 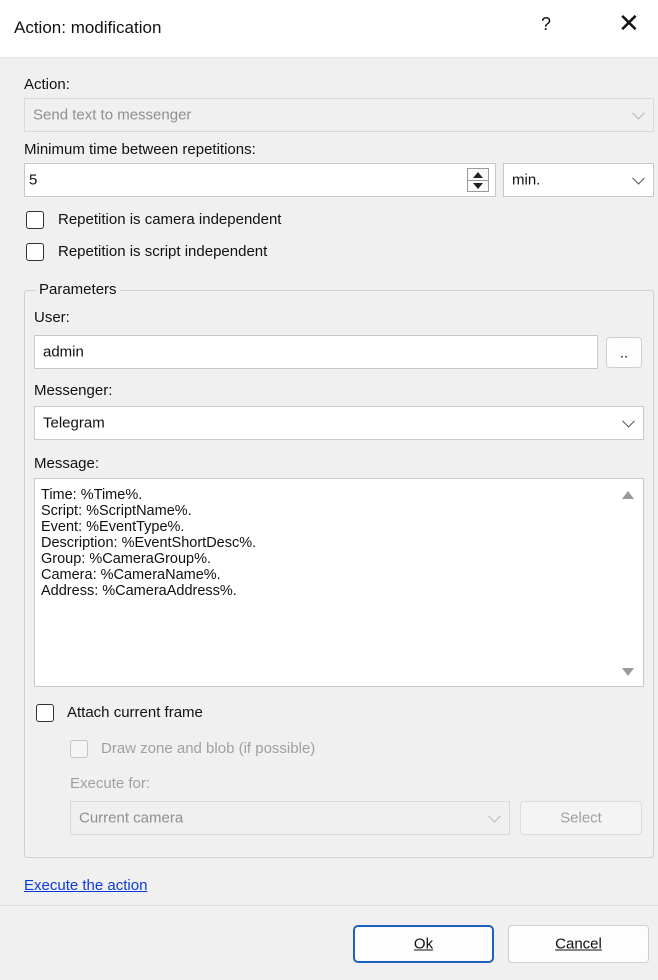 I want to click on ok-button: Ok, so click(x=423, y=944).